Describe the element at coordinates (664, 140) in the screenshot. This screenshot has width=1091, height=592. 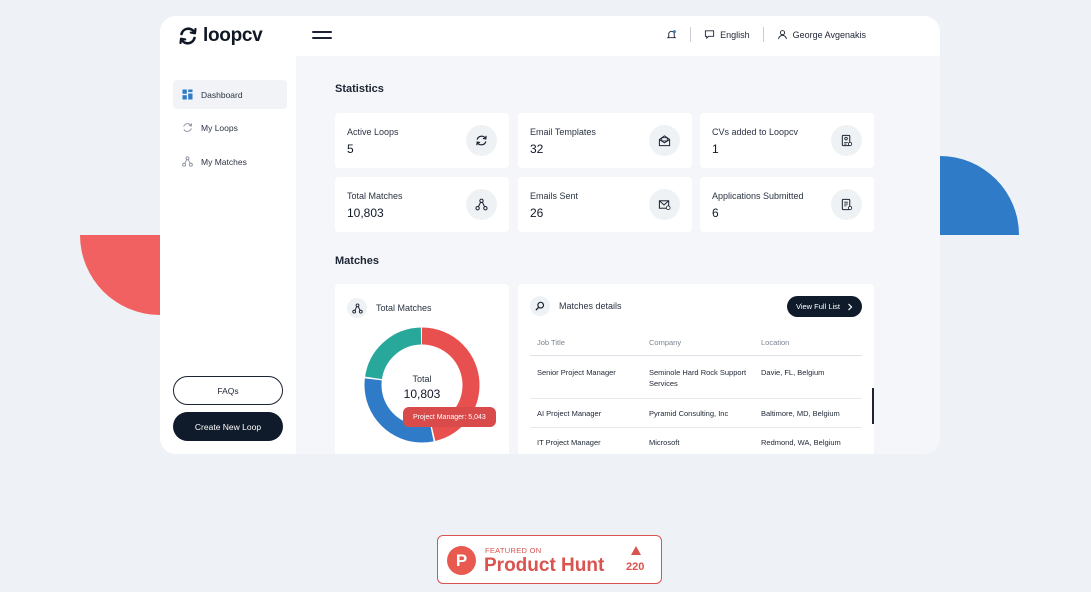
I see `email-template-icon` at that location.